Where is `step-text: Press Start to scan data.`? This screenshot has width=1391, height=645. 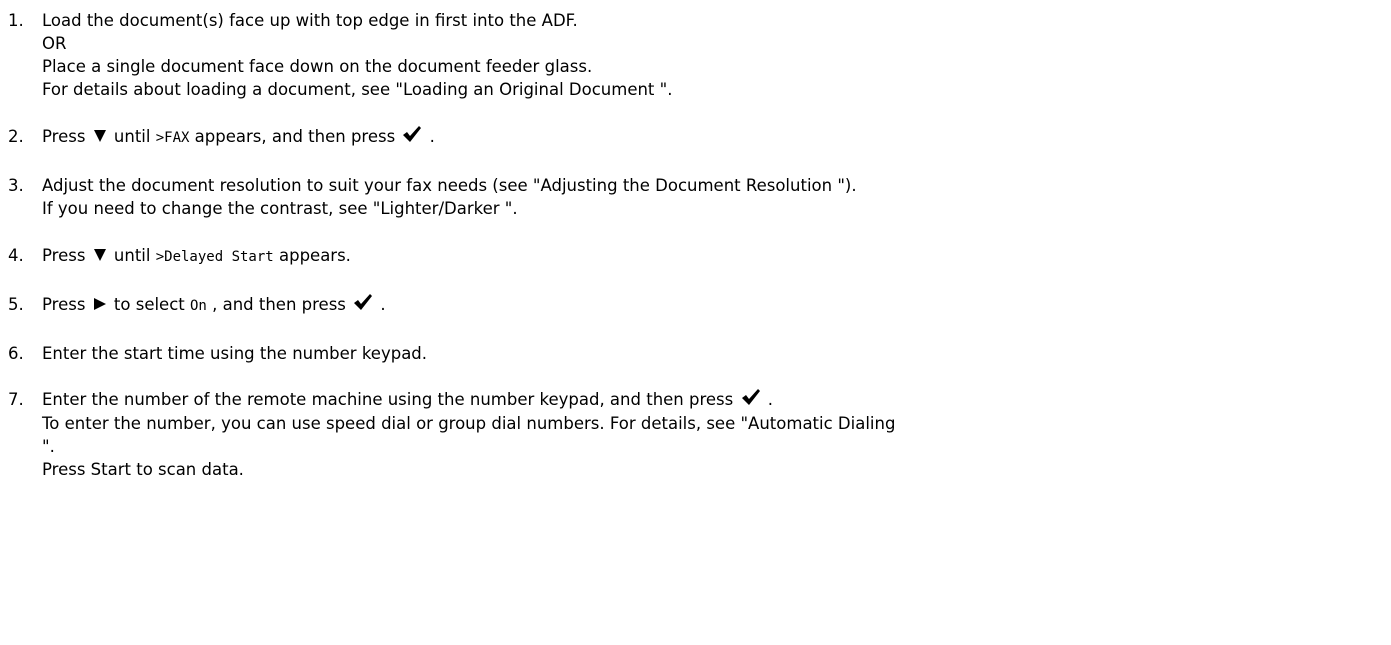 step-text: Press Start to scan data. is located at coordinates (143, 469).